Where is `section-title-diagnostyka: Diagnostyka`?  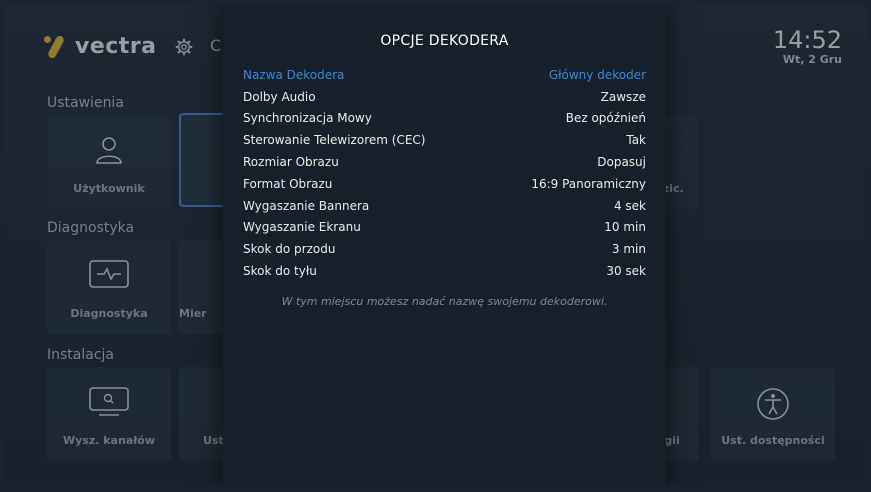
section-title-diagnostyka: Diagnostyka is located at coordinates (91, 228).